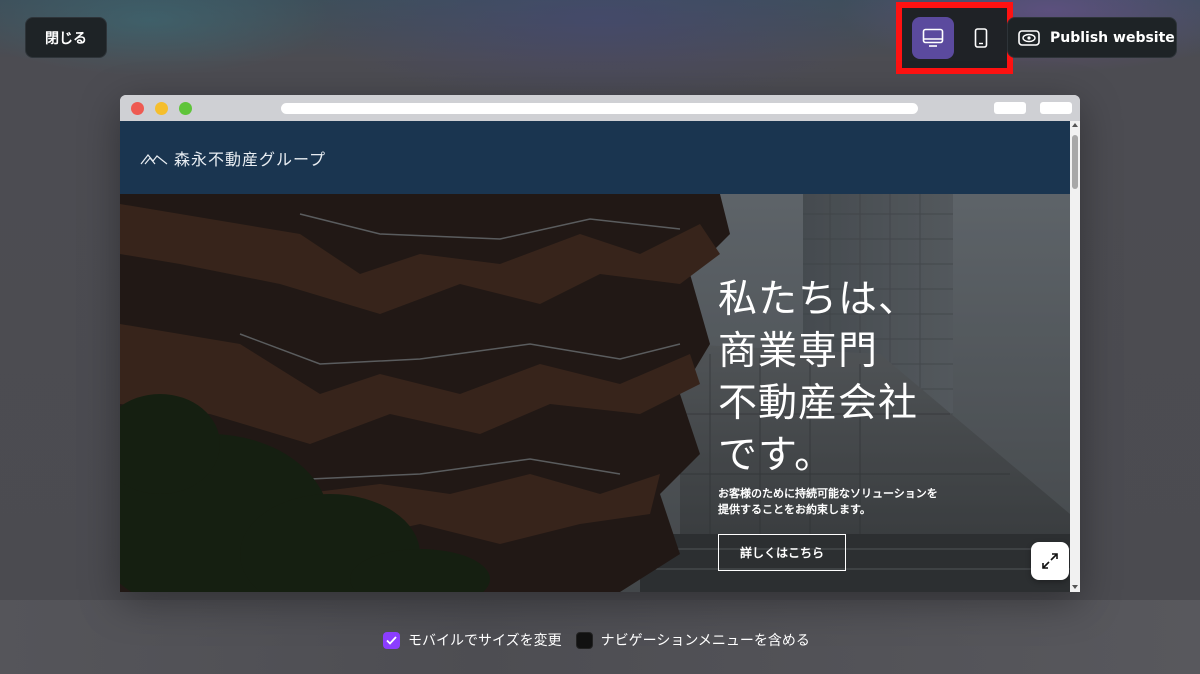 This screenshot has width=1200, height=674. I want to click on preview-scrollbar, so click(1075, 356).